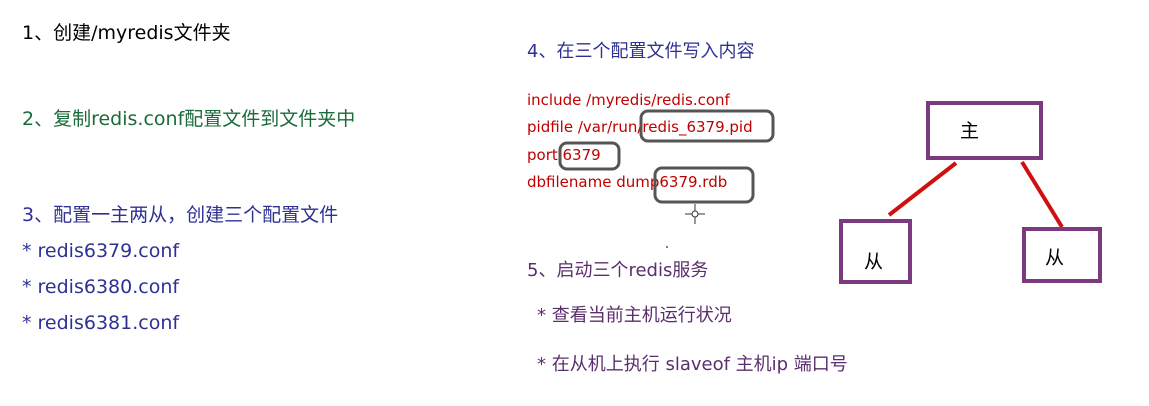  Describe the element at coordinates (695, 214) in the screenshot. I see `crosshair-cursor-icon` at that location.